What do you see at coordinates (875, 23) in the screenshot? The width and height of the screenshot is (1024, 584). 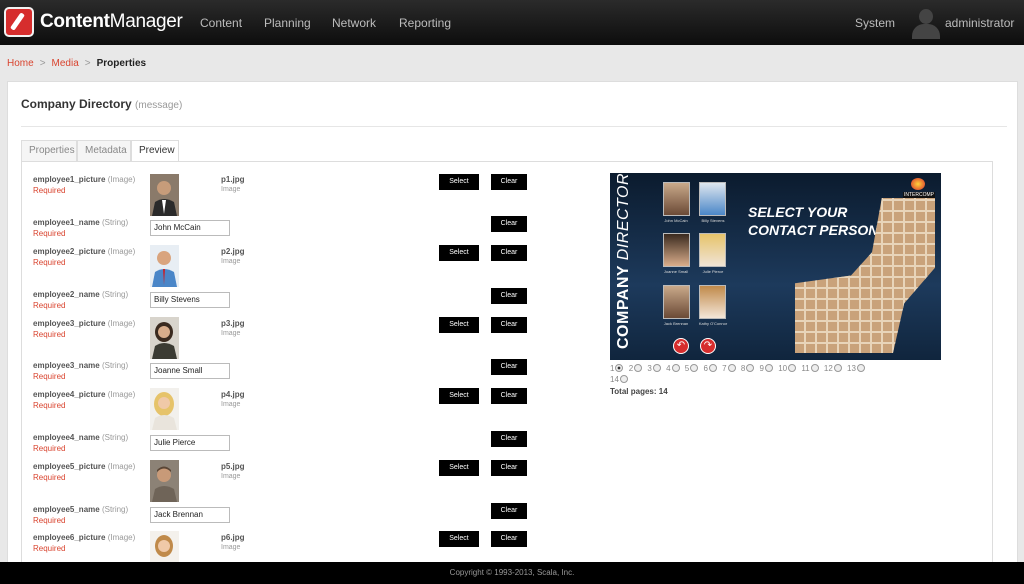 I see `nav-system: System` at bounding box center [875, 23].